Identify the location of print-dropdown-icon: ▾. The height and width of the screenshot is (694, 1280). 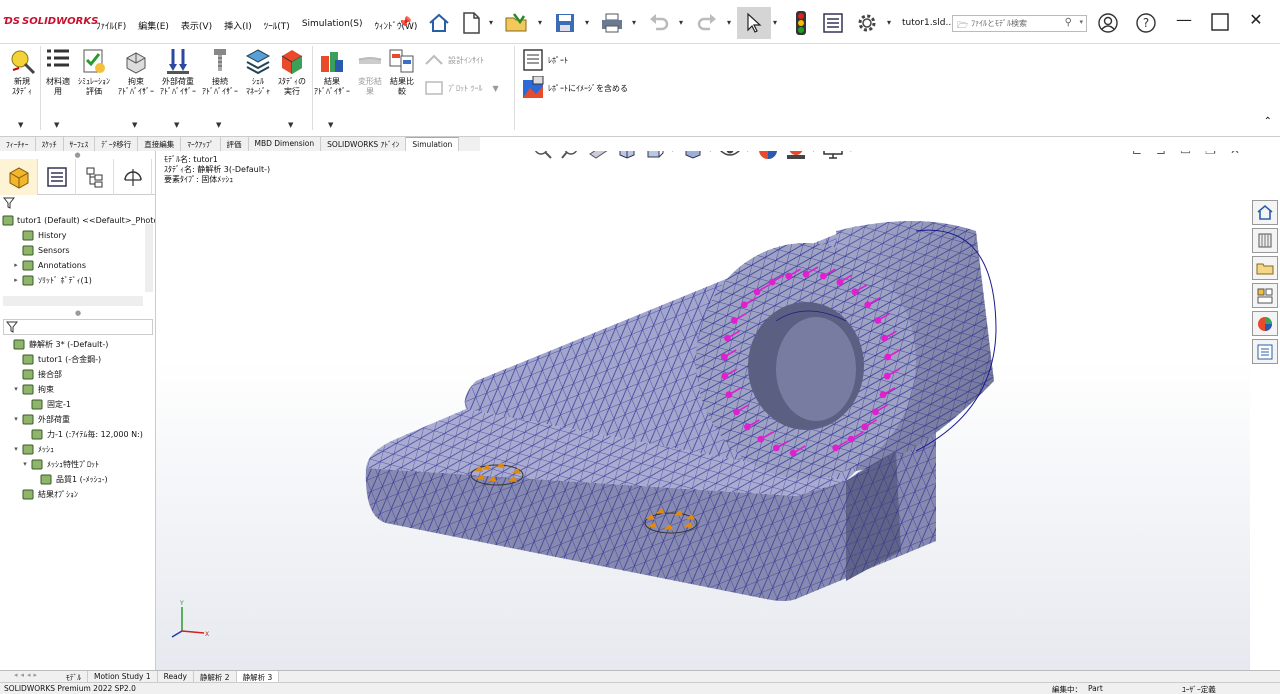
(637, 22).